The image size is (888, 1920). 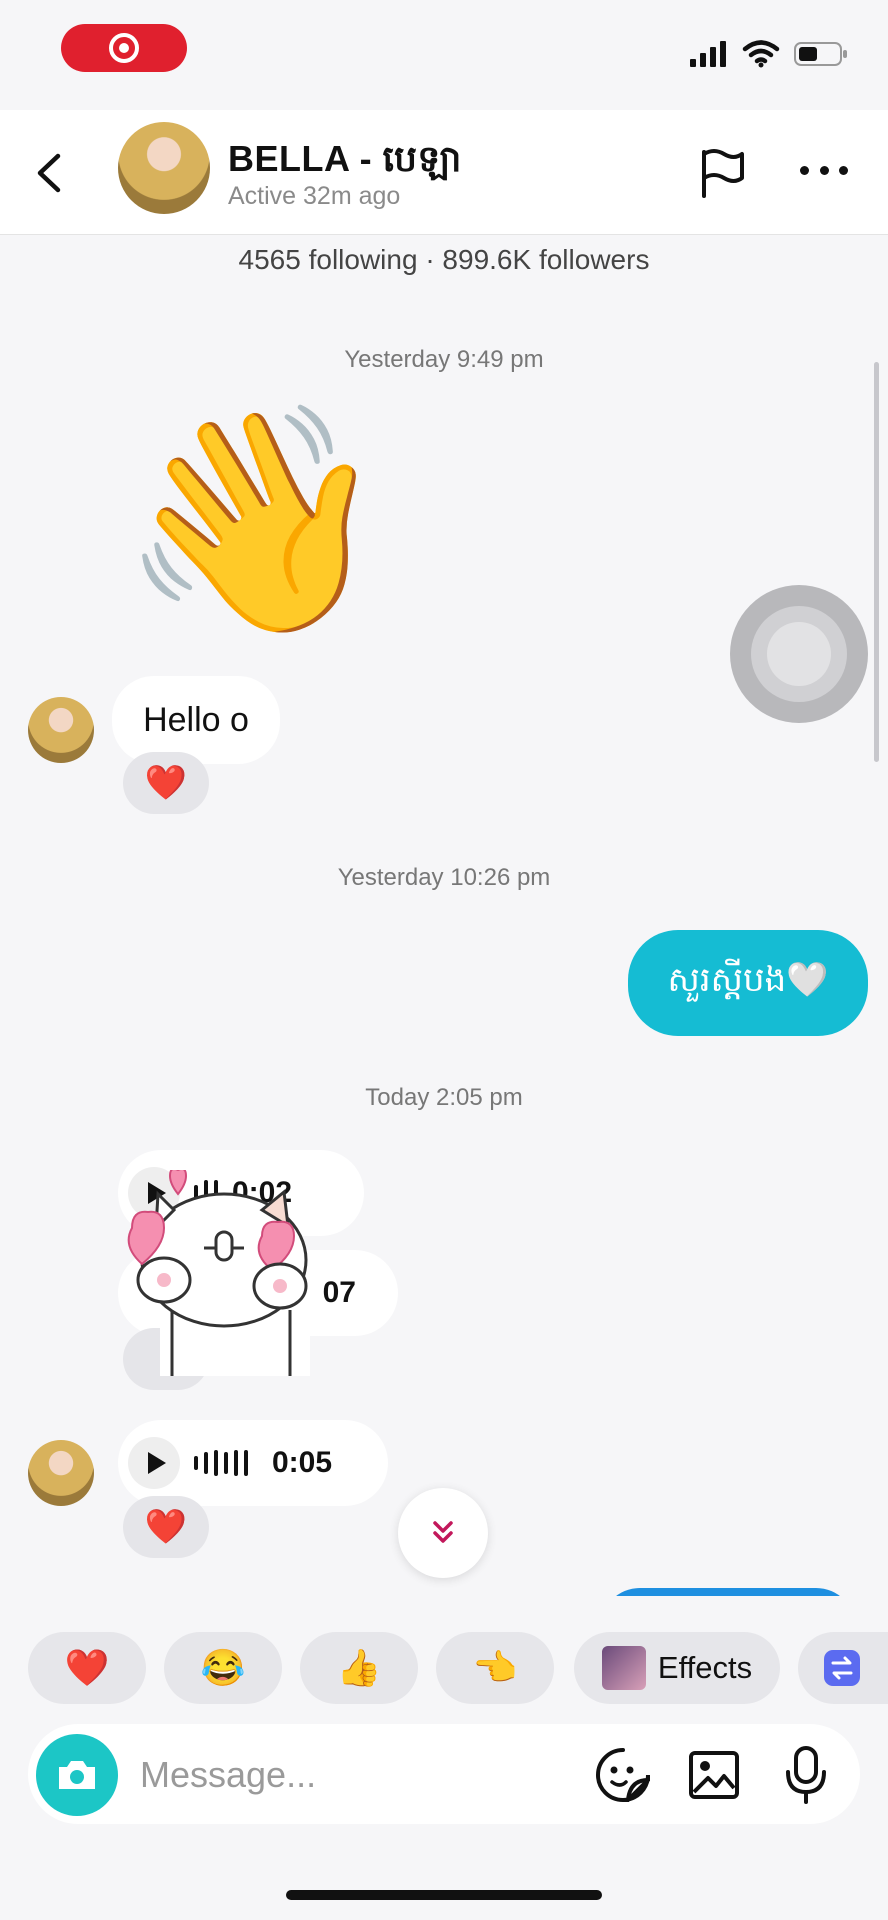 I want to click on swap-button, so click(x=843, y=1668).